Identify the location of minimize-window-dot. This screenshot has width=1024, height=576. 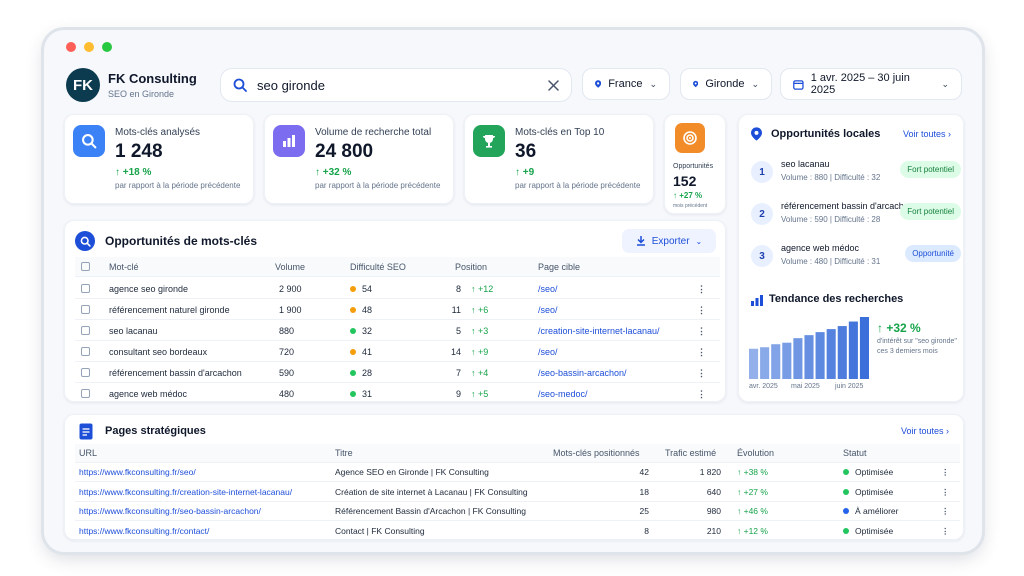
(89, 47).